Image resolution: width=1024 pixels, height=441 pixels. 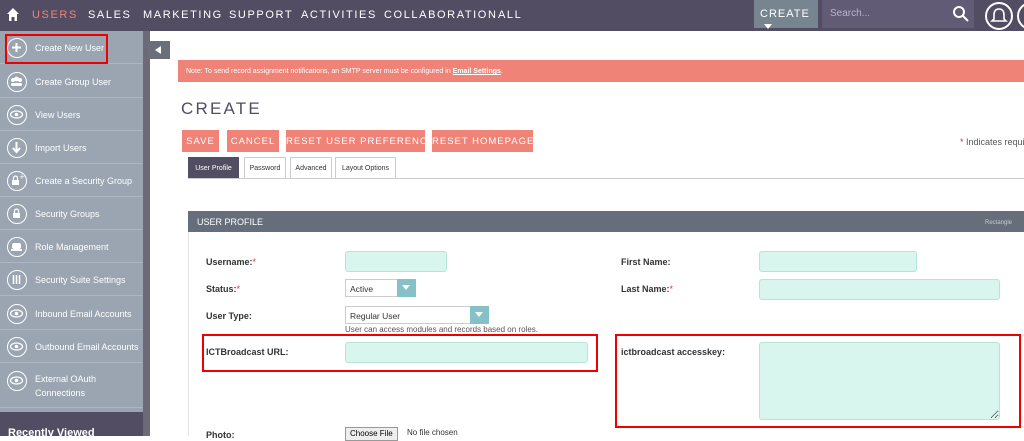 I want to click on sidebar-item-label: Security Suite Settings, so click(x=80, y=280).